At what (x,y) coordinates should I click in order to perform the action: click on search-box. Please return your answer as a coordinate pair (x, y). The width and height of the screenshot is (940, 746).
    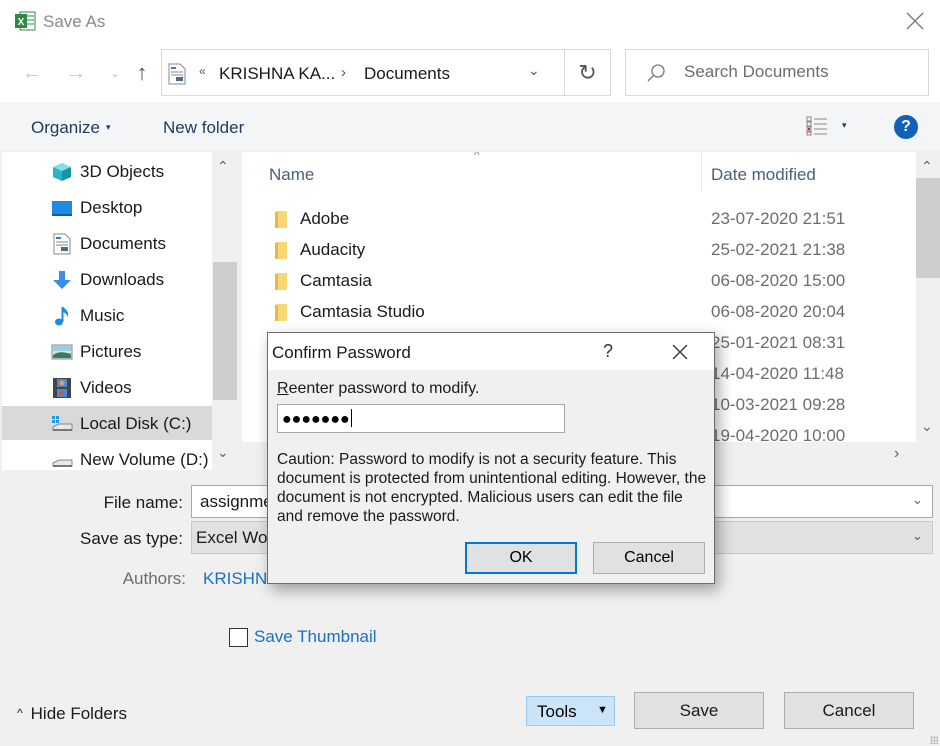
    Looking at the image, I should click on (777, 72).